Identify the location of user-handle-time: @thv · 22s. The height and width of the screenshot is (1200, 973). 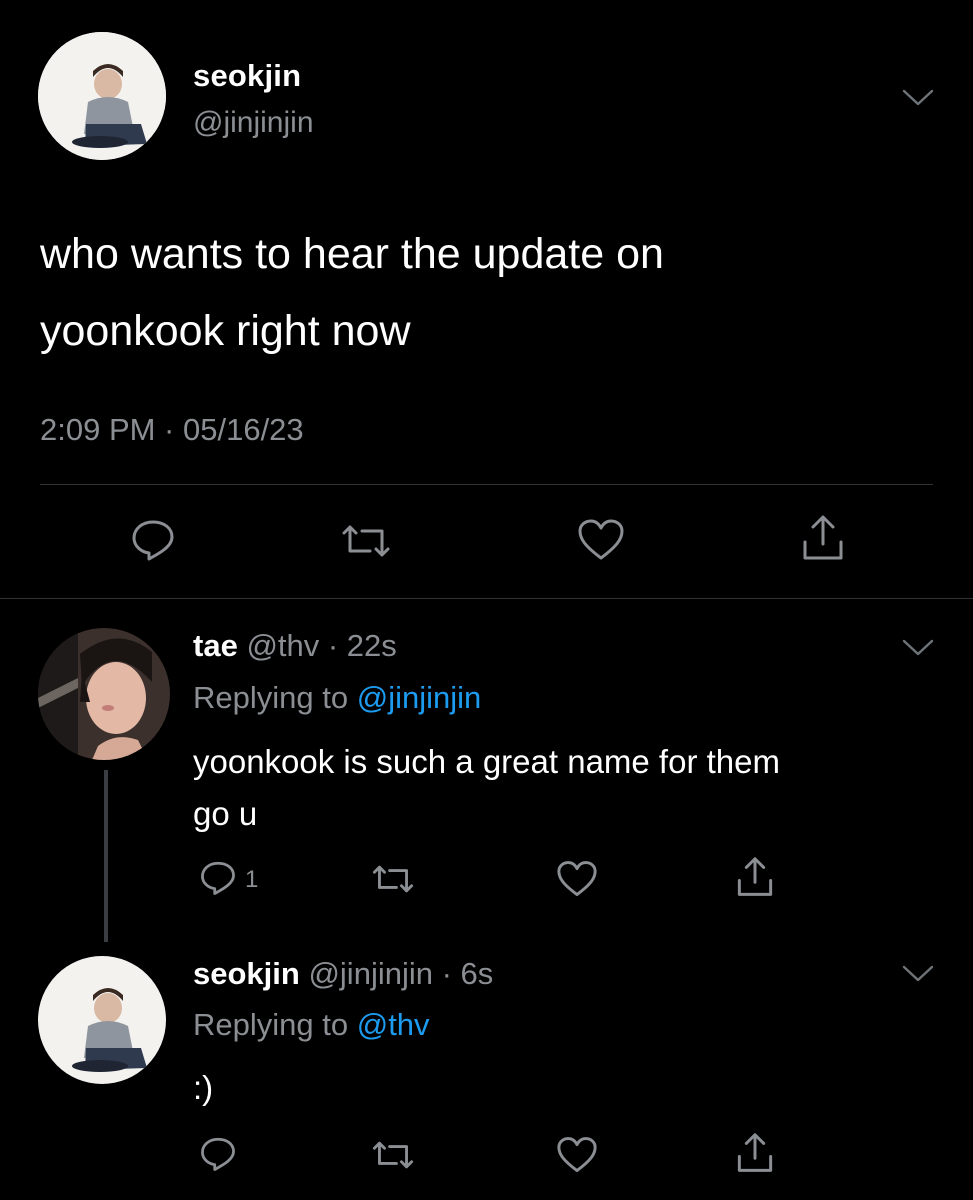
(321, 645).